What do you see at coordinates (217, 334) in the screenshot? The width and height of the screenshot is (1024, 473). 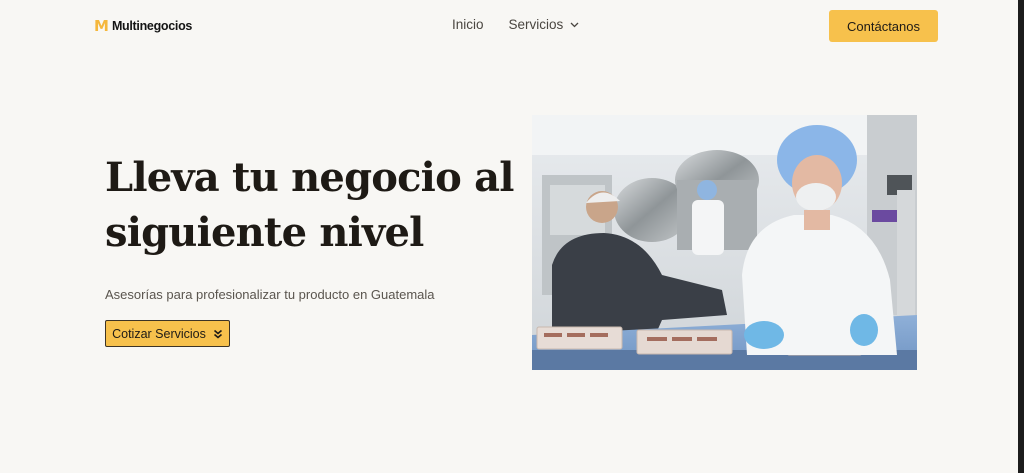 I see `double-chevron-down-icon` at bounding box center [217, 334].